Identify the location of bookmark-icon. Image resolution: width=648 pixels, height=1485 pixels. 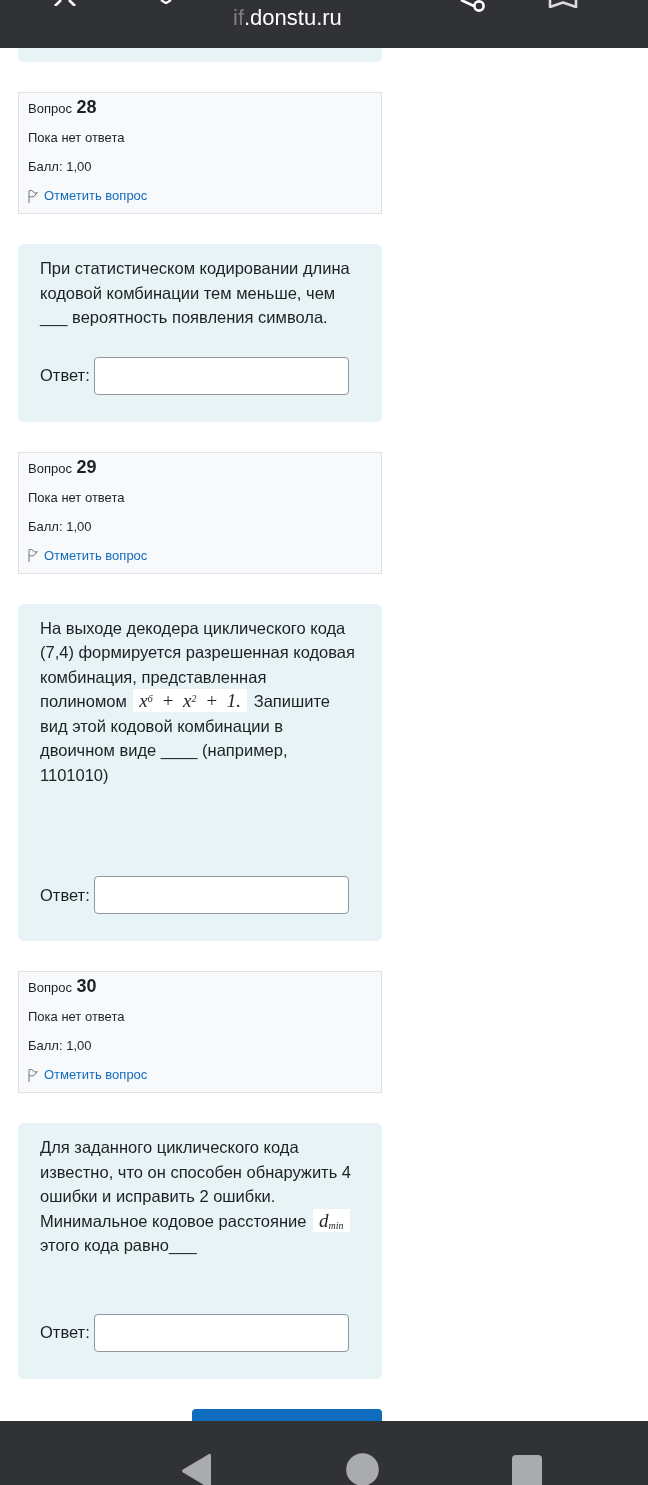
(563, 4).